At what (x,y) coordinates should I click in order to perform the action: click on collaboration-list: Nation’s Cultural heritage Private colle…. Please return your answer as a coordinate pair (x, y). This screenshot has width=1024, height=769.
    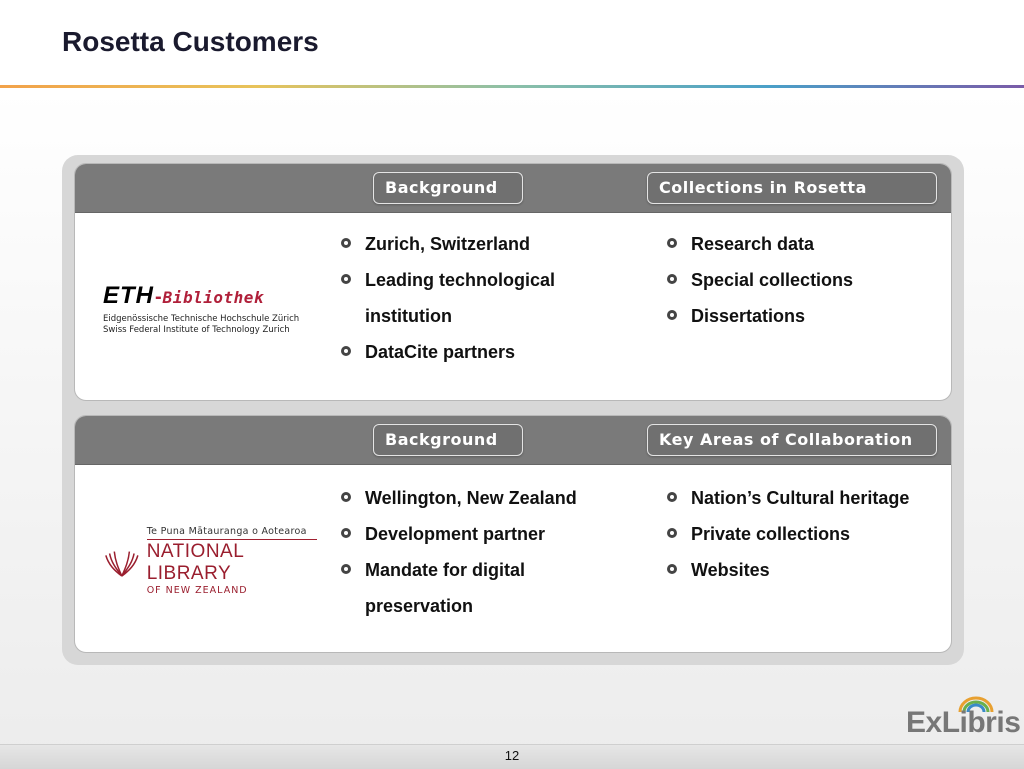
    Looking at the image, I should click on (805, 534).